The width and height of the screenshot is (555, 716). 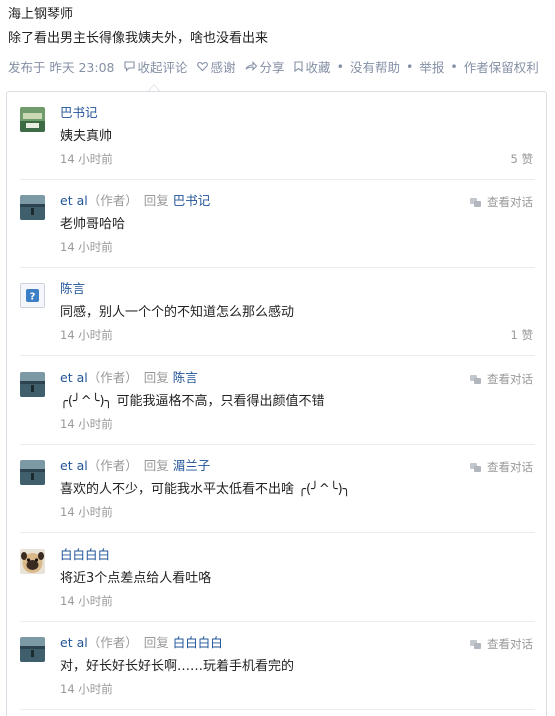 What do you see at coordinates (277, 224) in the screenshot?
I see `comment-item: et al（作者） 回复 巴书记 查看对话 老帅哥哈哈 14 小时前` at bounding box center [277, 224].